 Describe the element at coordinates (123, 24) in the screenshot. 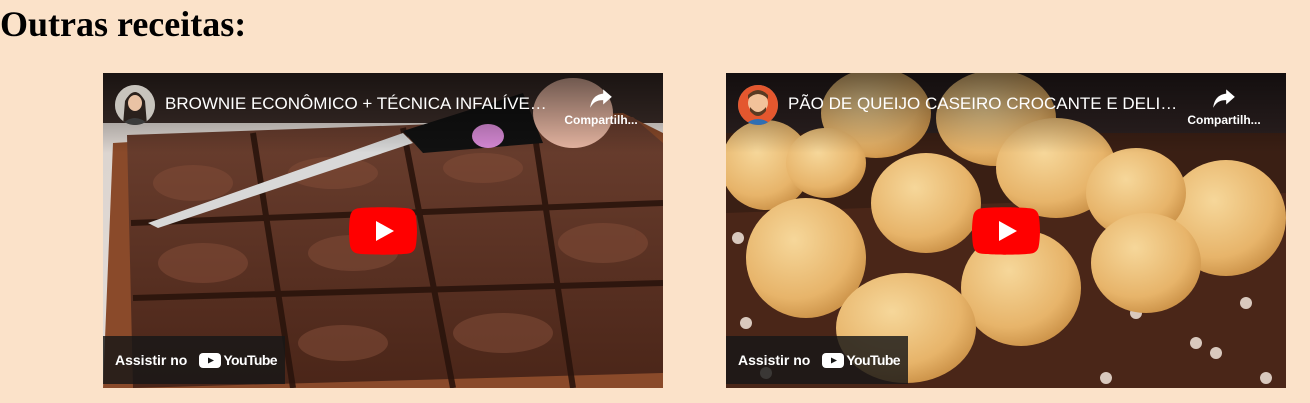

I see `section-title: Outras receitas:` at that location.